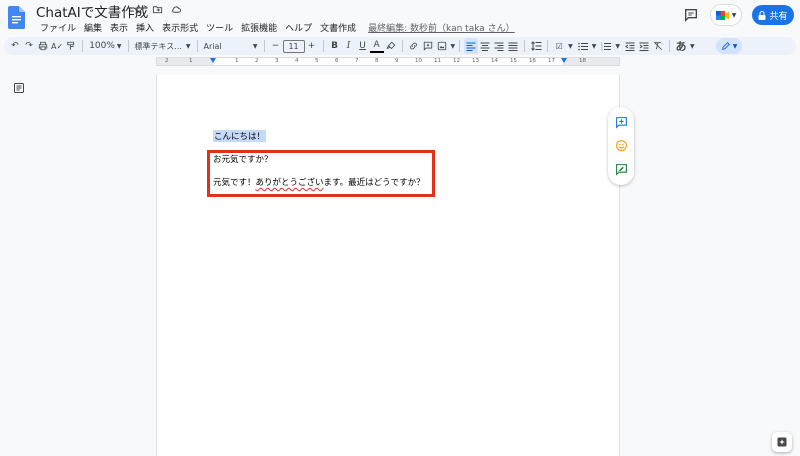  What do you see at coordinates (276, 46) in the screenshot?
I see `decrease-font-size-button: −` at bounding box center [276, 46].